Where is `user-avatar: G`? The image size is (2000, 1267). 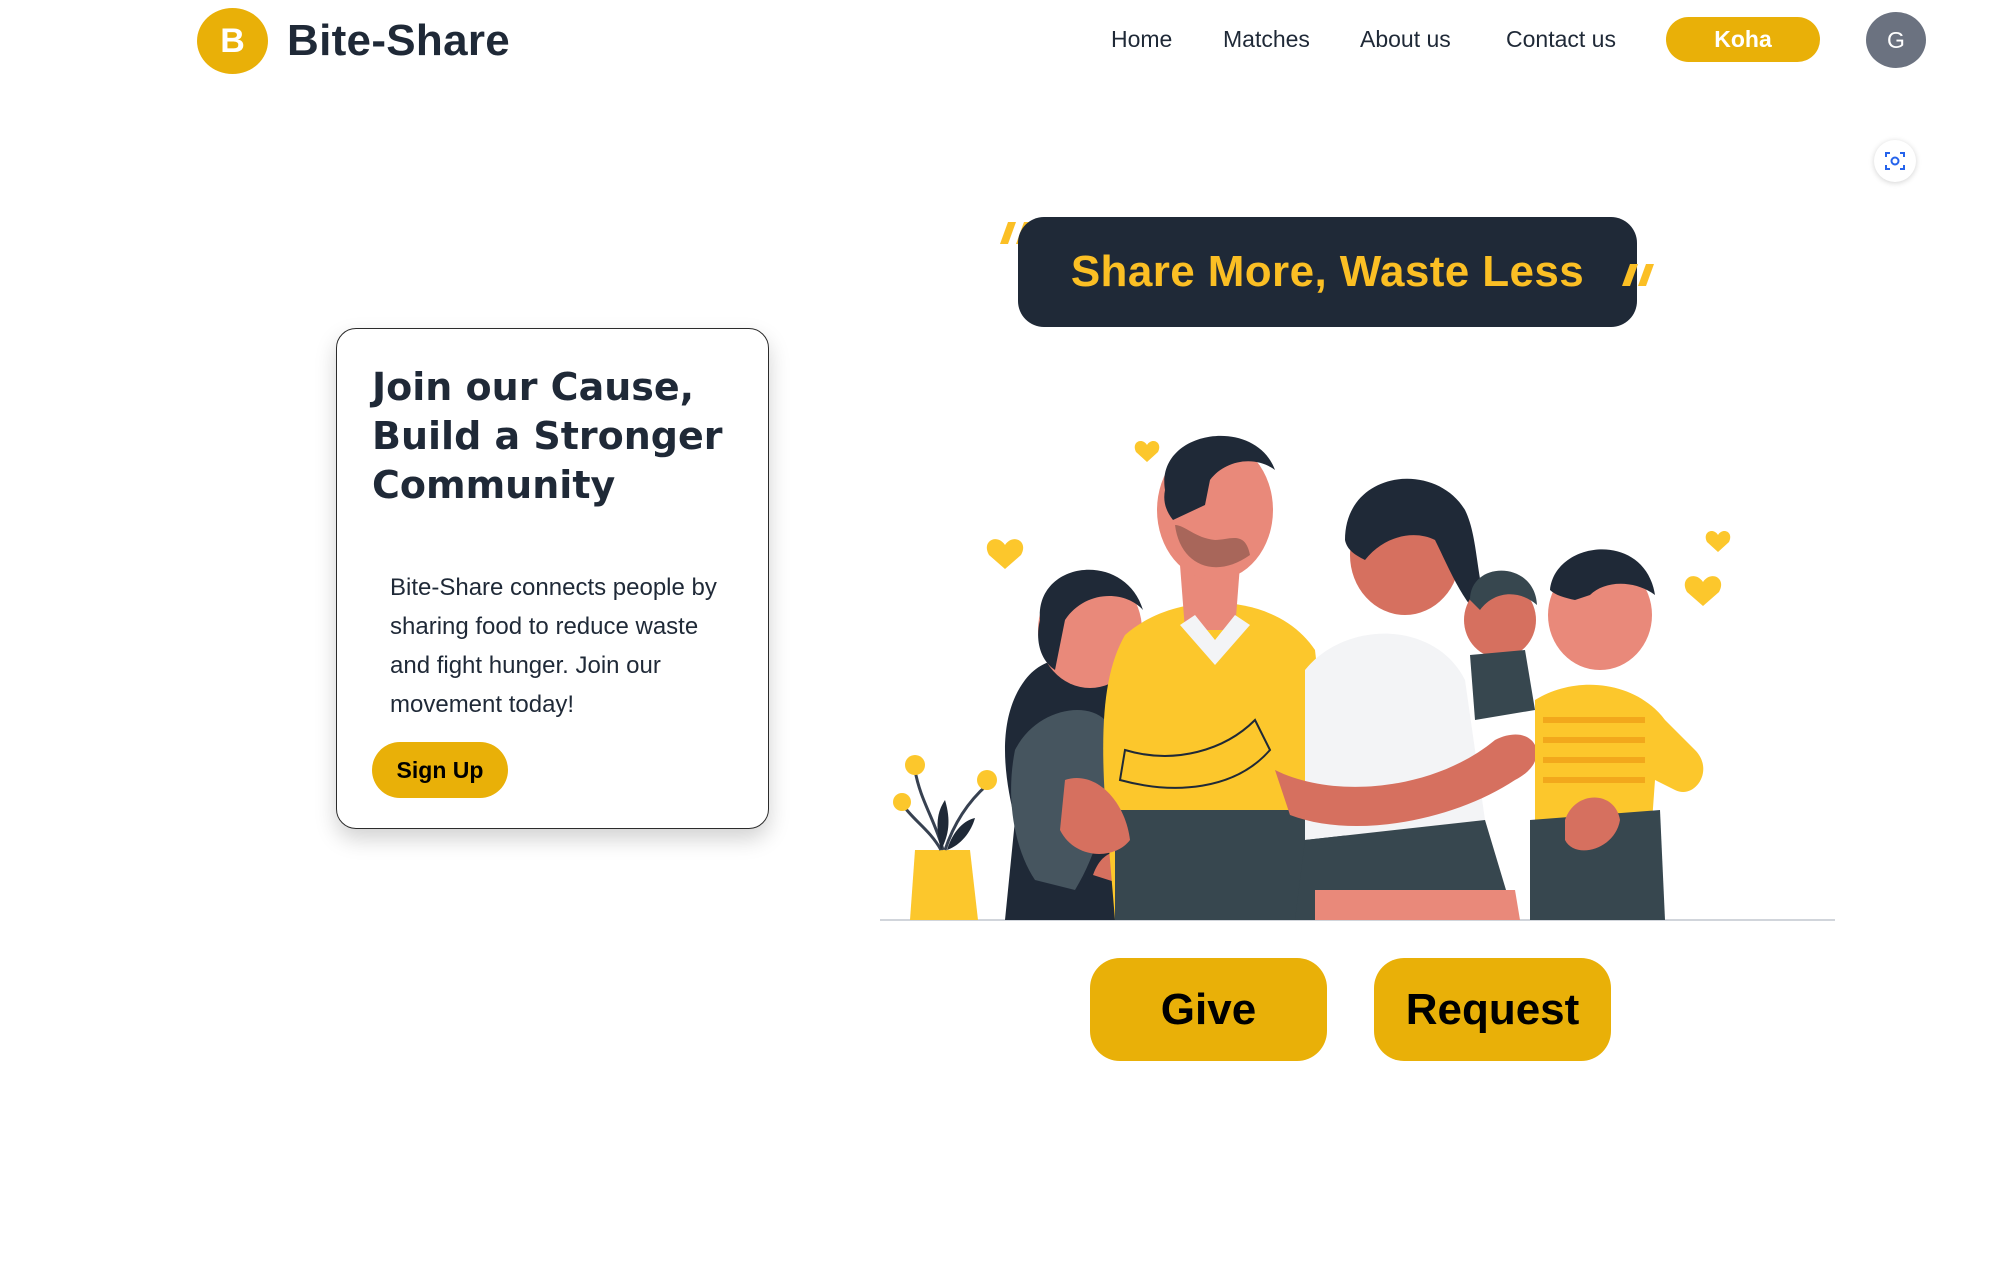 user-avatar: G is located at coordinates (1896, 40).